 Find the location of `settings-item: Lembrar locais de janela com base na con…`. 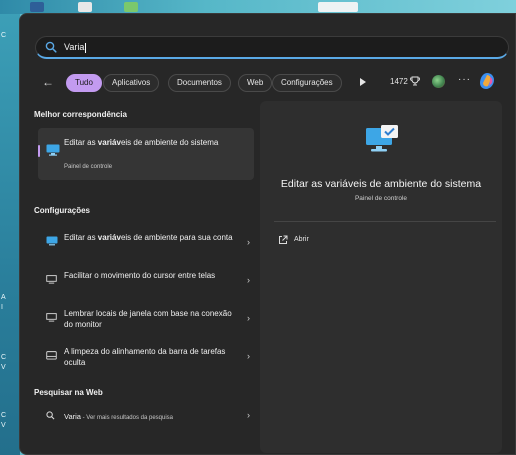

settings-item: Lembrar locais de janela com base na con… is located at coordinates (146, 319).